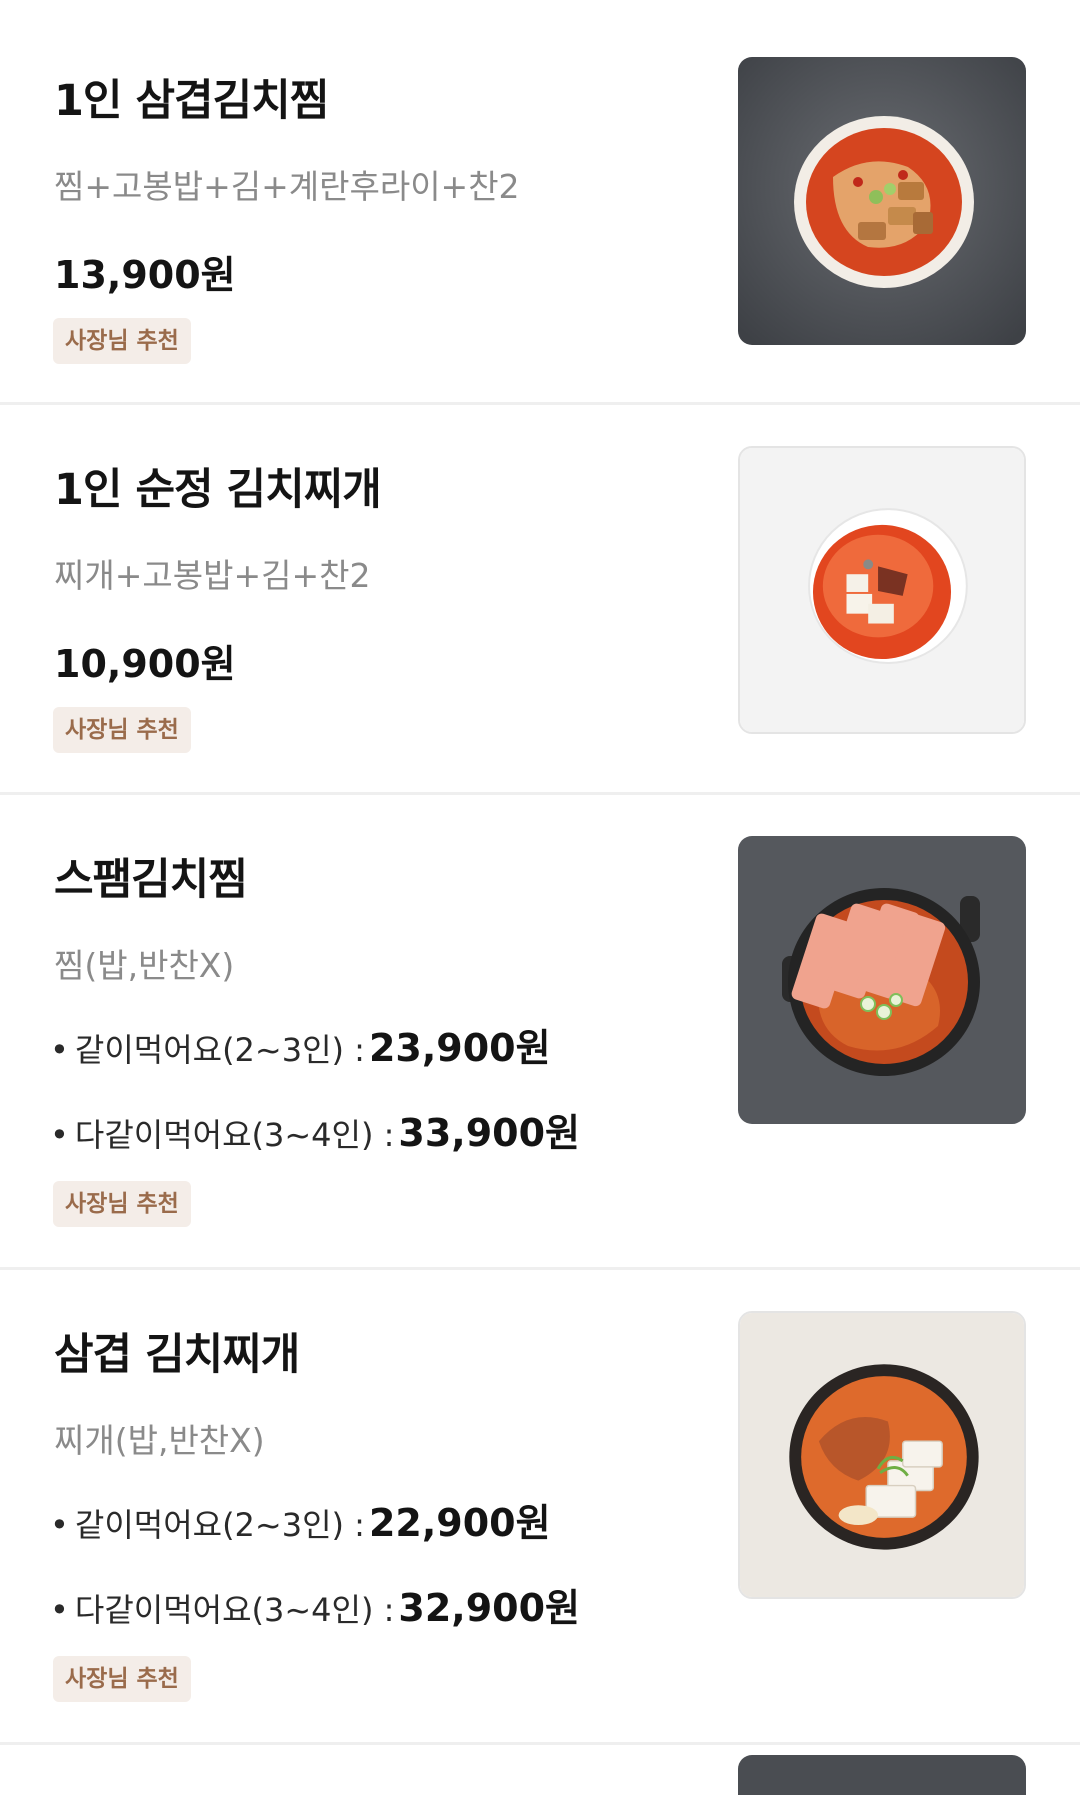  I want to click on menu-item-description: 찜+고봉밥+김+계란후라이+찬2, so click(287, 186).